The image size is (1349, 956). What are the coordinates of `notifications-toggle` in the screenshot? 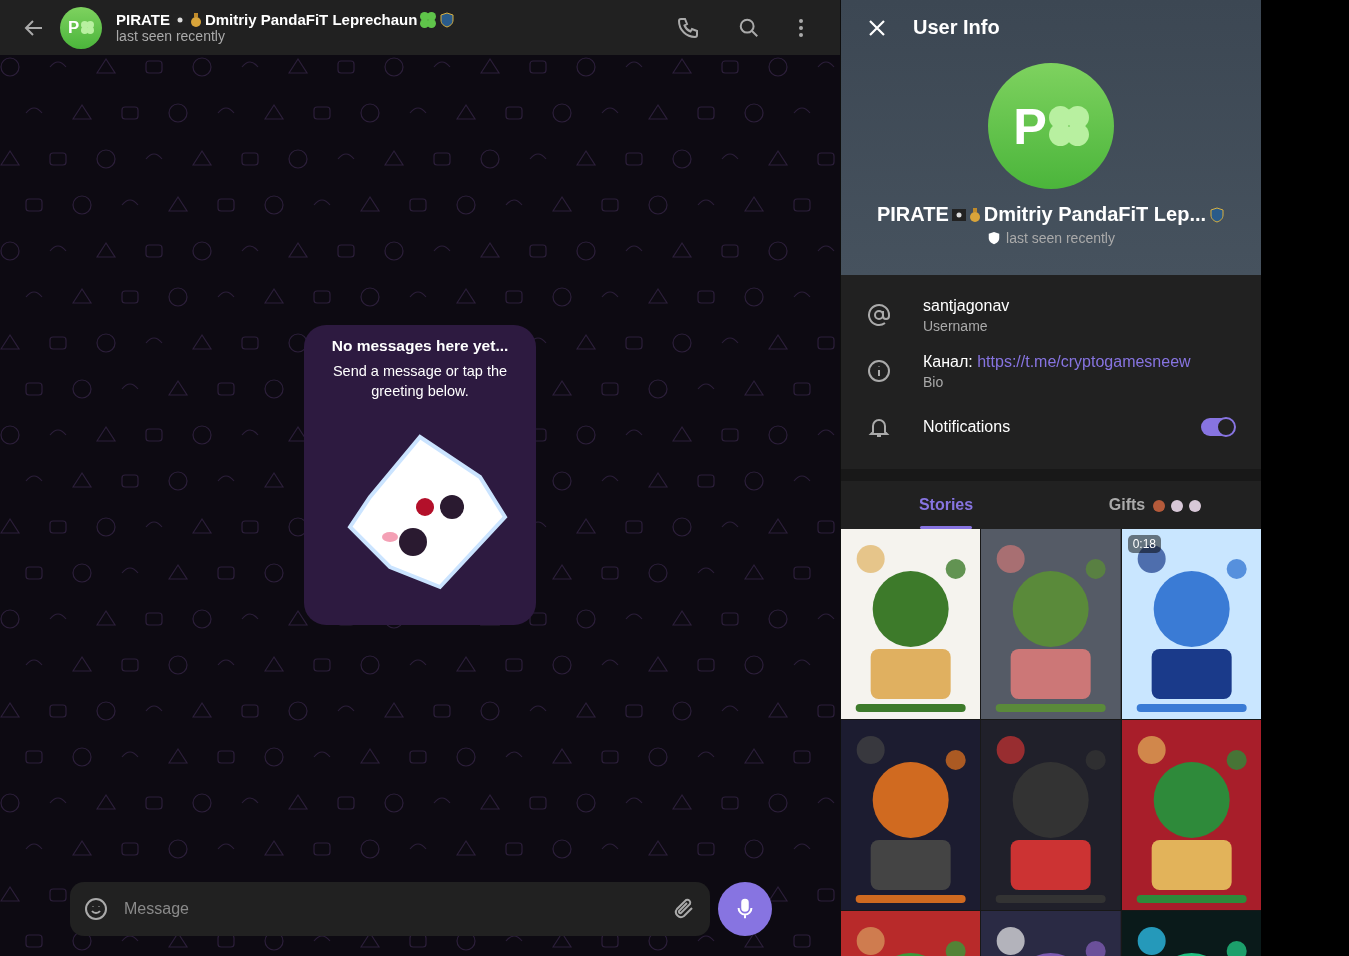 It's located at (1218, 427).